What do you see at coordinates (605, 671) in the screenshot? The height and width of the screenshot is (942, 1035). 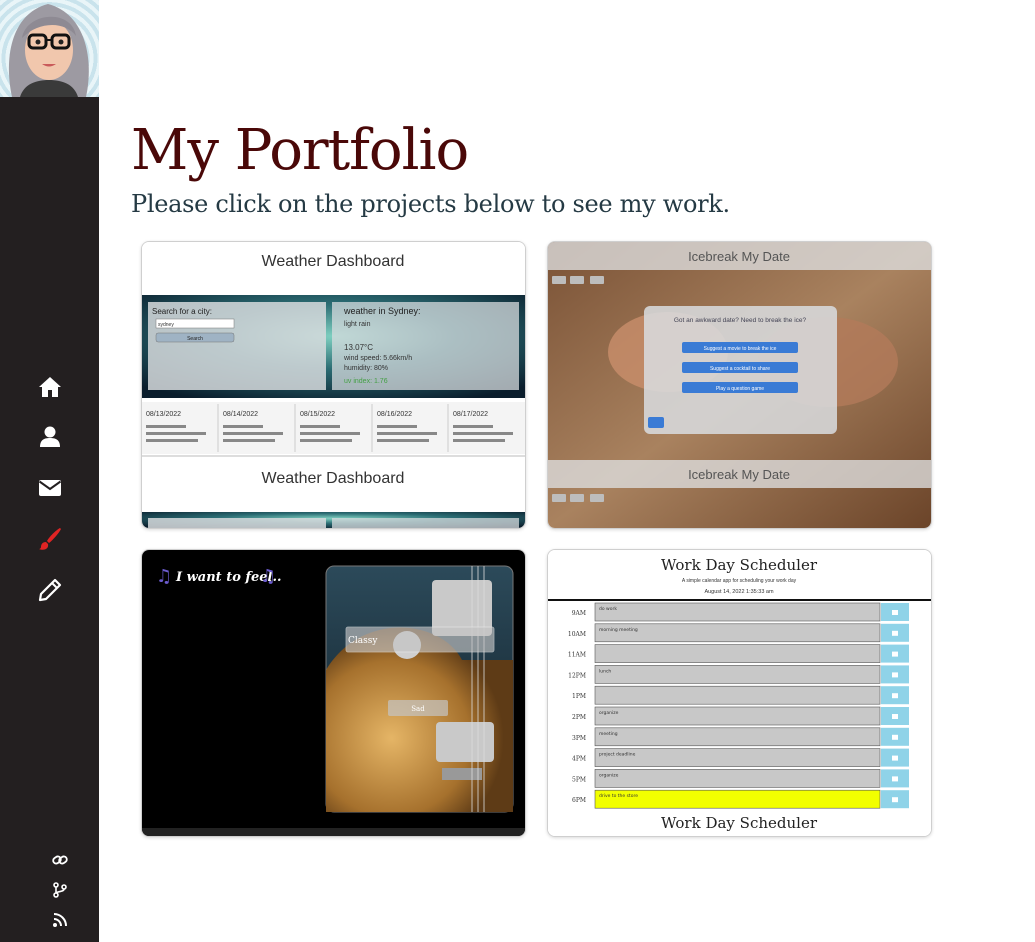 I see `scheduler-entry-text: lunch` at bounding box center [605, 671].